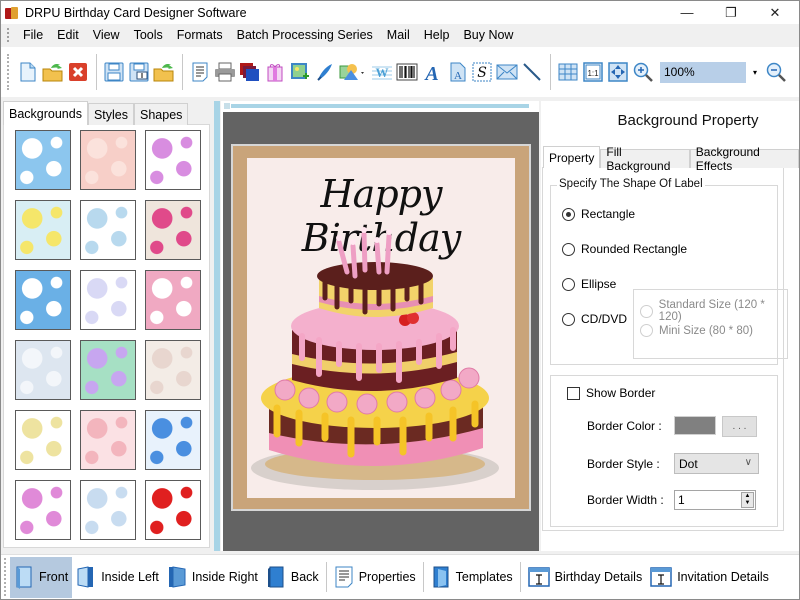 The image size is (800, 600). I want to click on mail-button, so click(506, 72).